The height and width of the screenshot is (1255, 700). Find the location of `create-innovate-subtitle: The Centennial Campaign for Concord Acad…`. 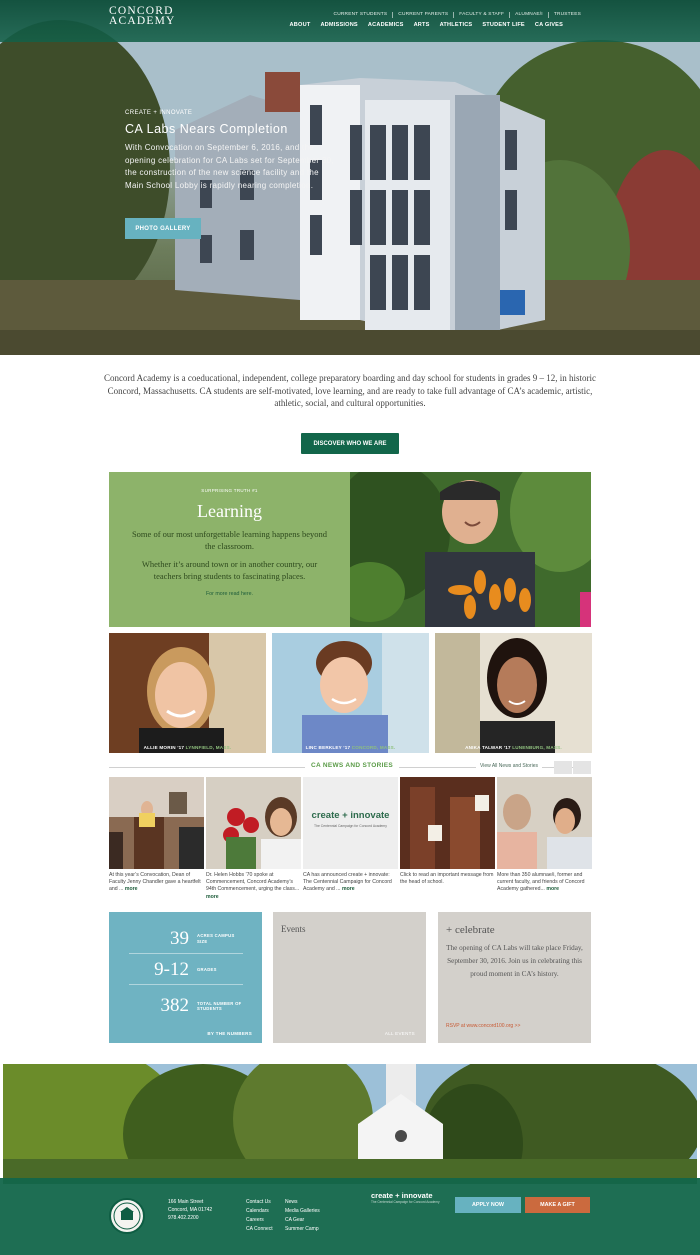

create-innovate-subtitle: The Centennial Campaign for Concord Acad… is located at coordinates (350, 826).